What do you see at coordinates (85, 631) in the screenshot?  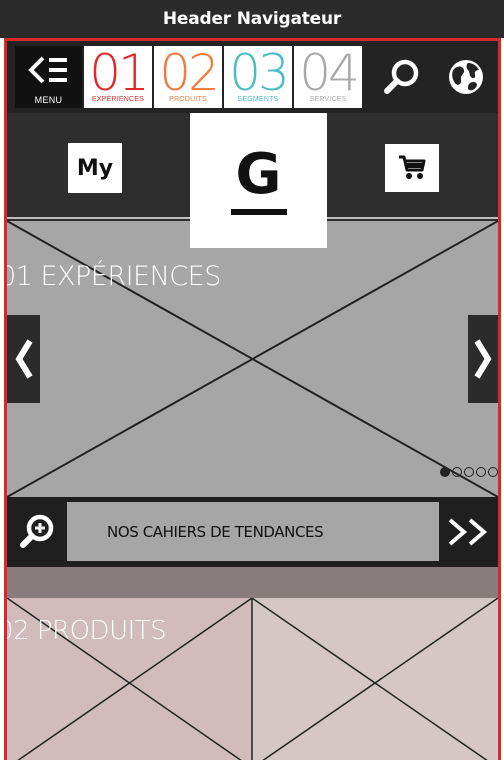 I see `section-title: 02 PRODUITS` at bounding box center [85, 631].